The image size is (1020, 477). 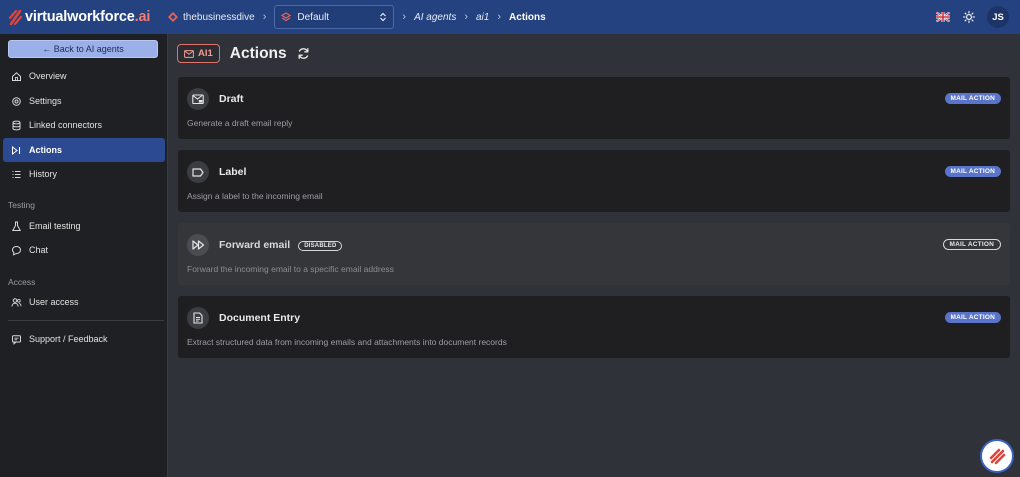 What do you see at coordinates (84, 226) in the screenshot?
I see `sidebar-item-email-testing: Email testing` at bounding box center [84, 226].